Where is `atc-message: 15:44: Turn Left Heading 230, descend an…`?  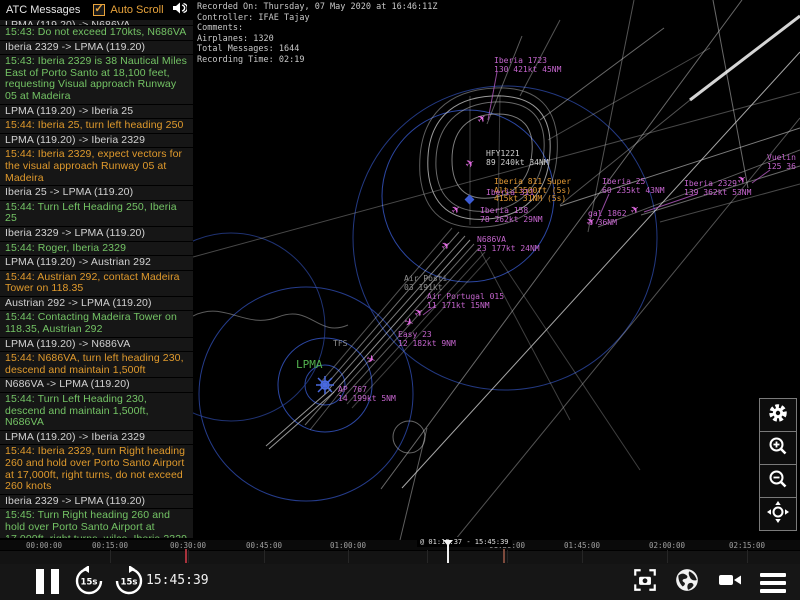 atc-message: 15:44: Turn Left Heading 230, descend an… is located at coordinates (96, 411).